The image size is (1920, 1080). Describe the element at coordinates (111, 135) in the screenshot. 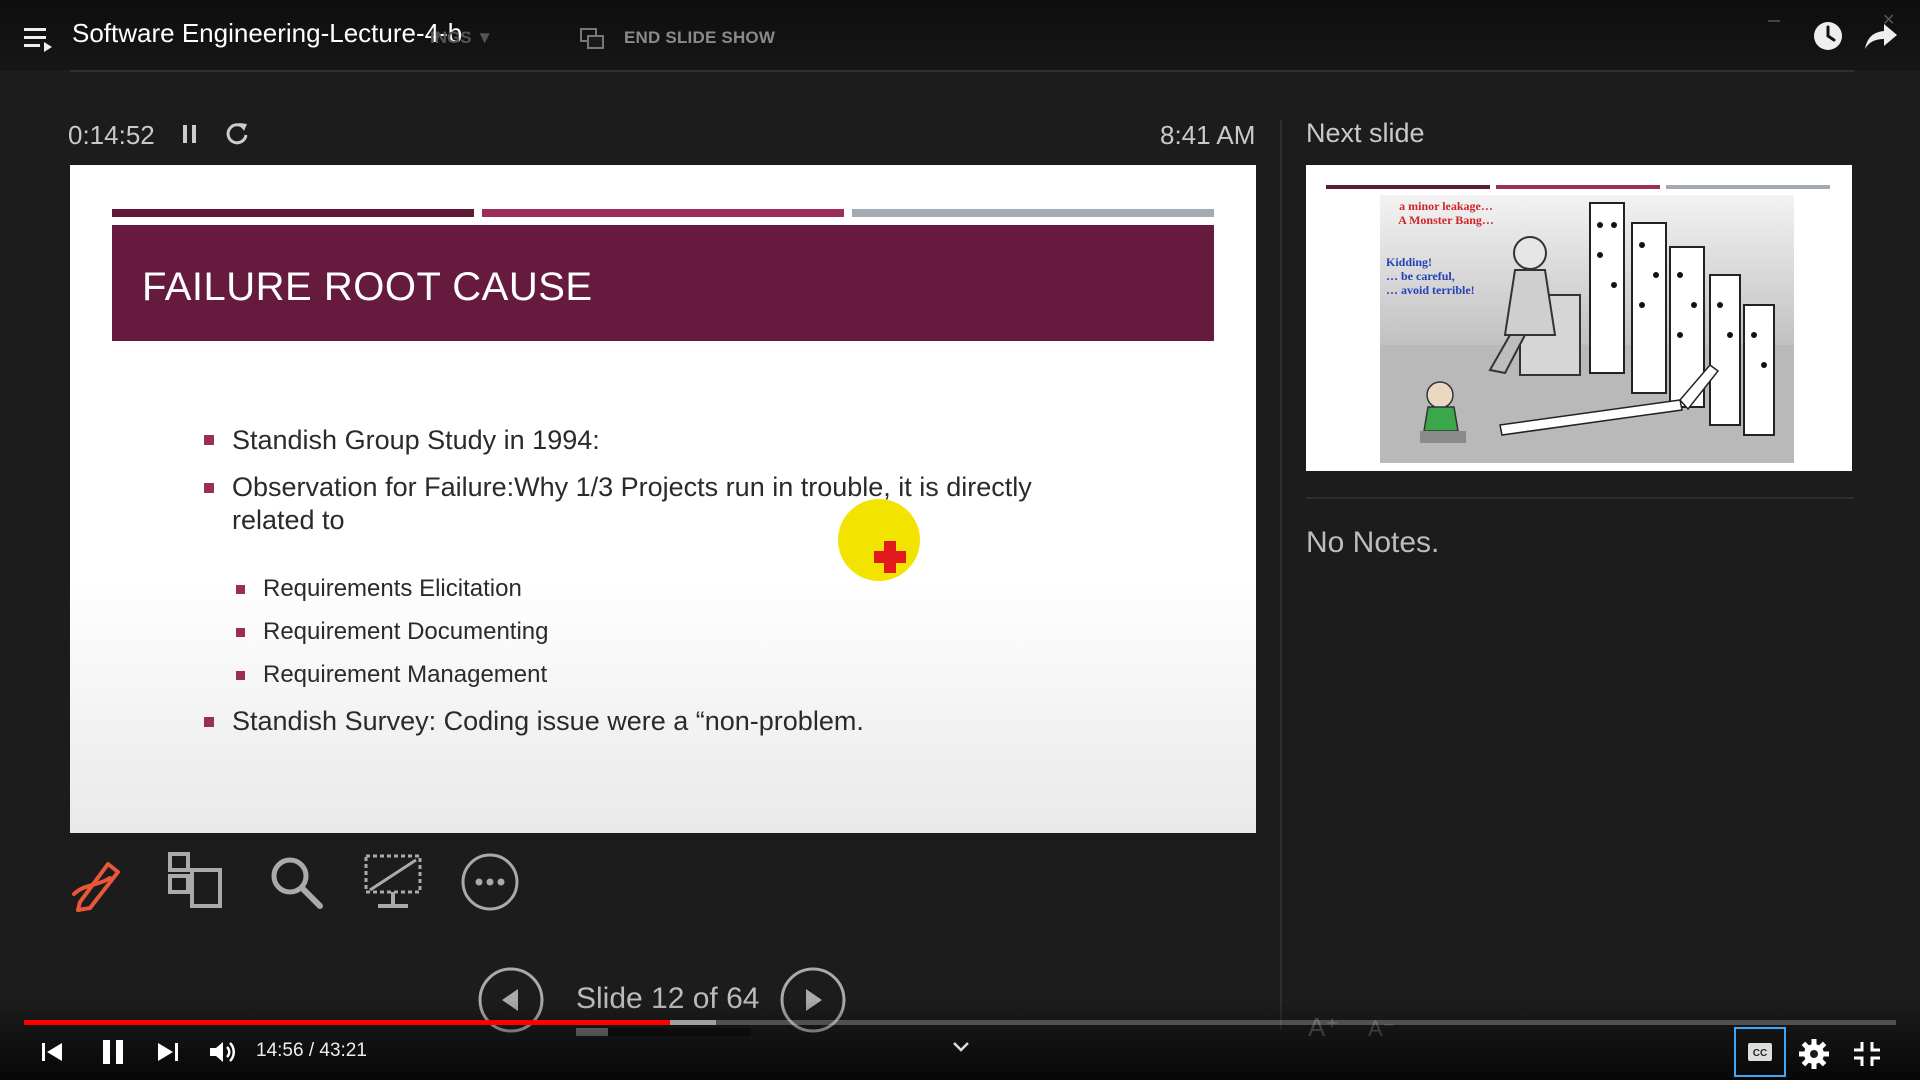

I see `presentation-timer: 0:14:52` at that location.